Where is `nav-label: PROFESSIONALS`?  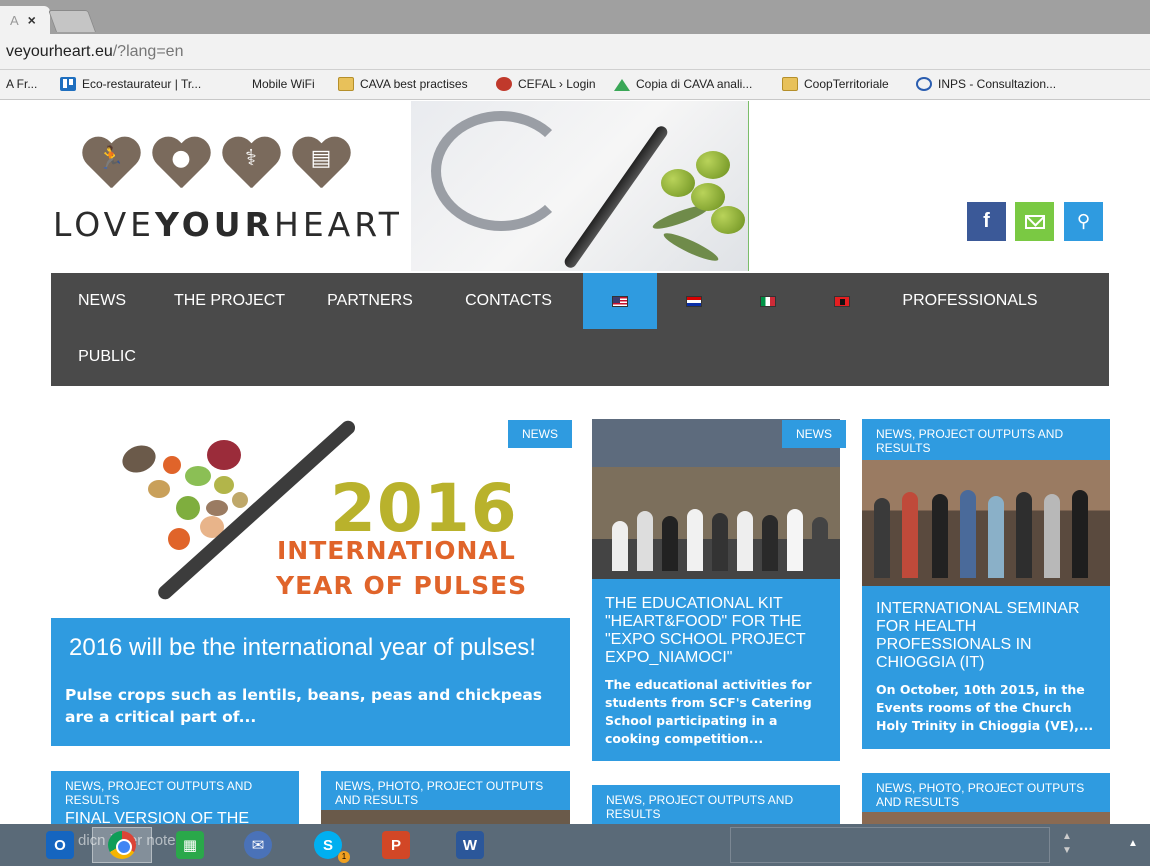
nav-label: PROFESSIONALS is located at coordinates (970, 300).